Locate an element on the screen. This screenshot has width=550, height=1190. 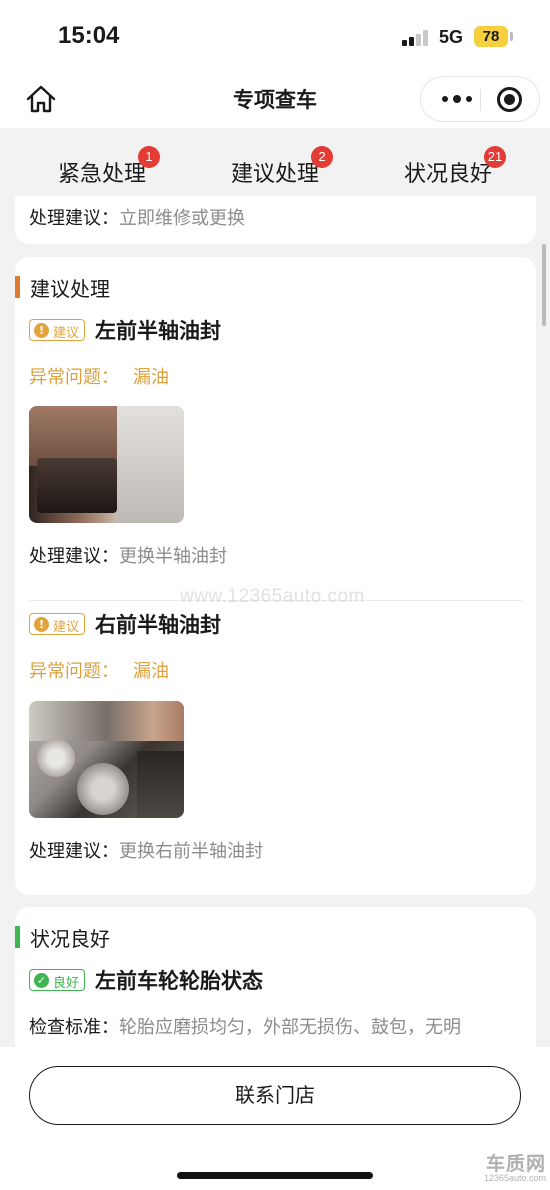
item-name: 左前车轮轮胎状态 is located at coordinates (179, 981).